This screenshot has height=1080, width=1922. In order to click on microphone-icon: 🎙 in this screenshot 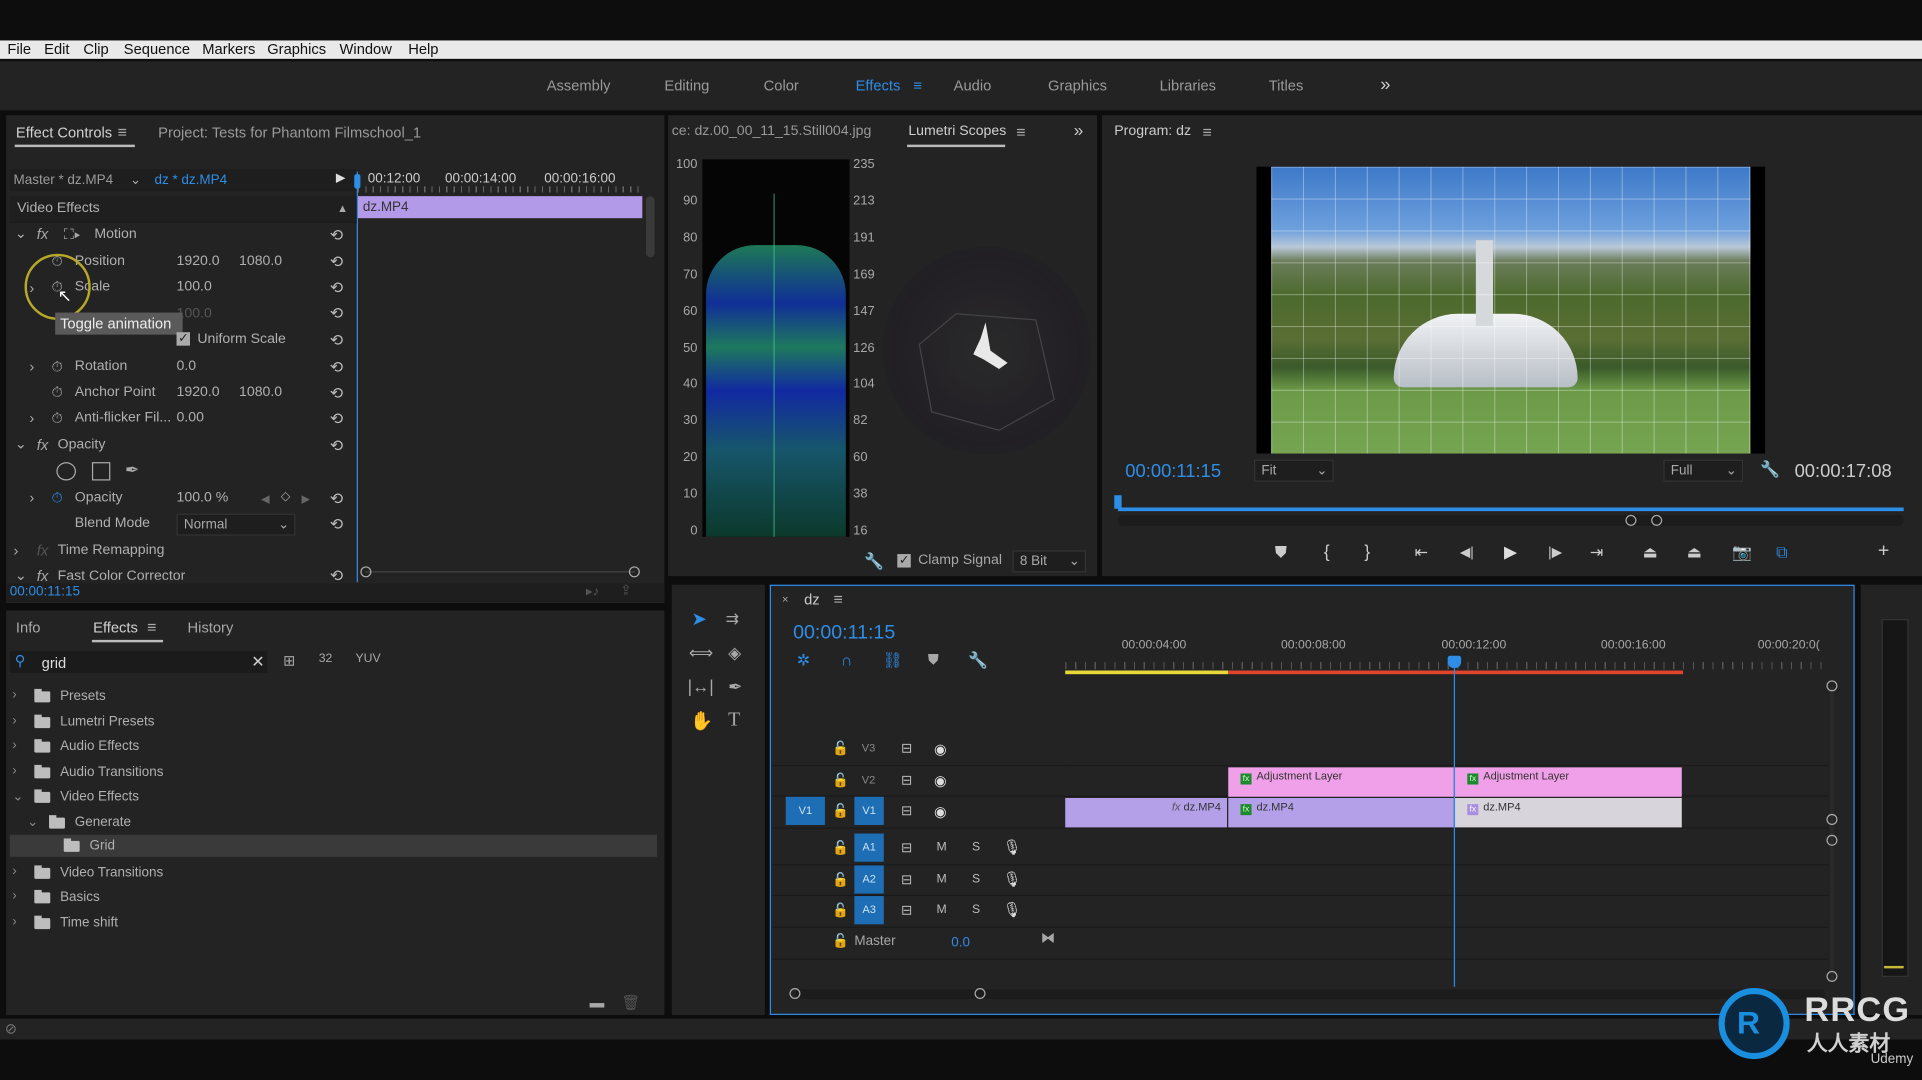, I will do `click(1012, 909)`.